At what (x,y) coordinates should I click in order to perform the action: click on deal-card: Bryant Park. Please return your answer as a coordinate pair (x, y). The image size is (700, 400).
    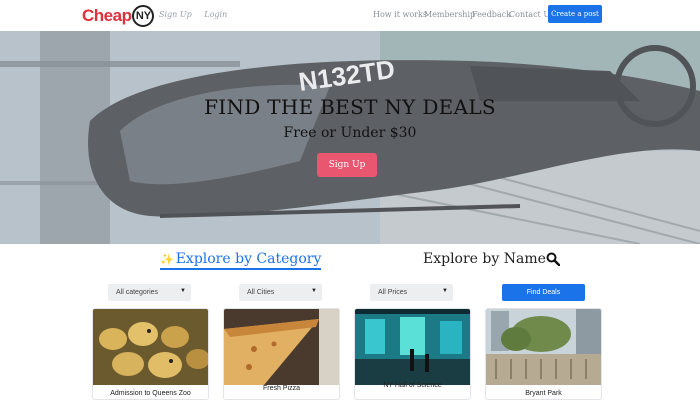
    Looking at the image, I should click on (543, 354).